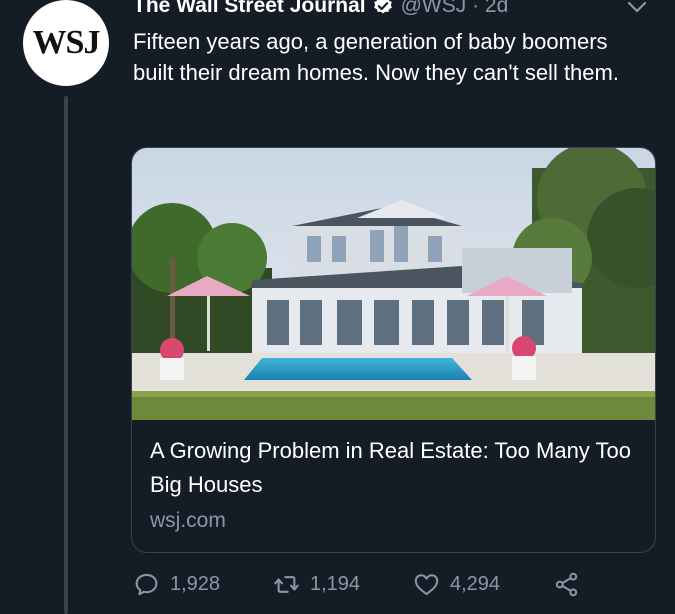 This screenshot has height=614, width=675. What do you see at coordinates (66, 355) in the screenshot?
I see `thread-line` at bounding box center [66, 355].